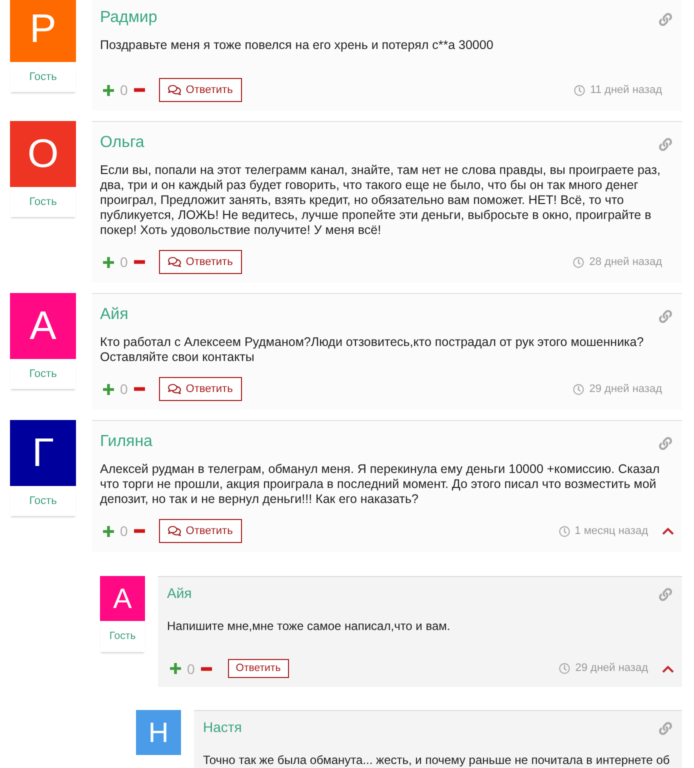 Image resolution: width=694 pixels, height=768 pixels. Describe the element at coordinates (611, 531) in the screenshot. I see `timestamp: 1 месяц назад` at that location.